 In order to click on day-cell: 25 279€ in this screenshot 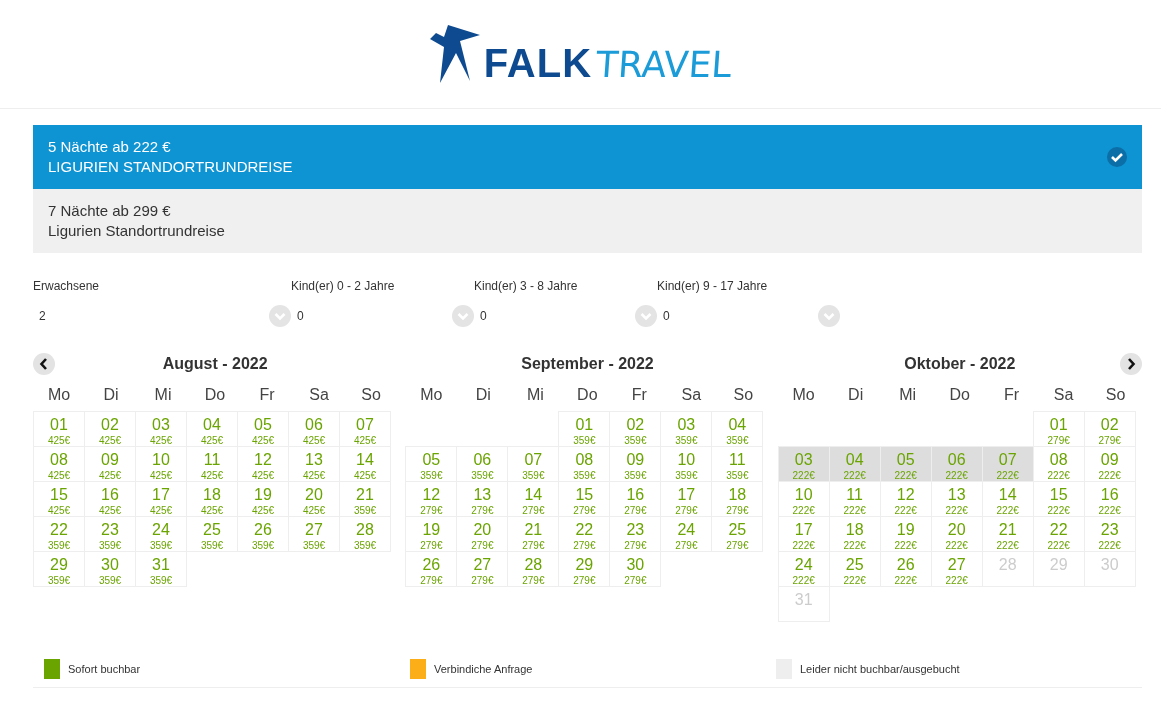, I will do `click(737, 534)`.